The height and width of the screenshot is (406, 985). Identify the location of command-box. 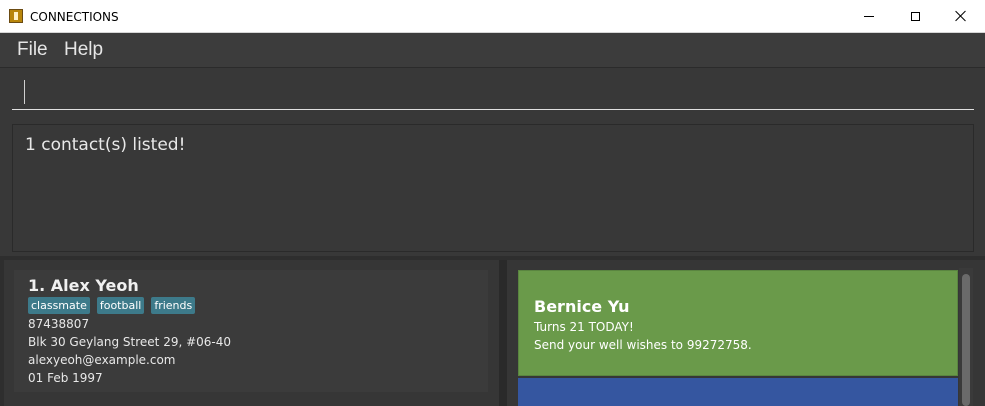
(492, 93).